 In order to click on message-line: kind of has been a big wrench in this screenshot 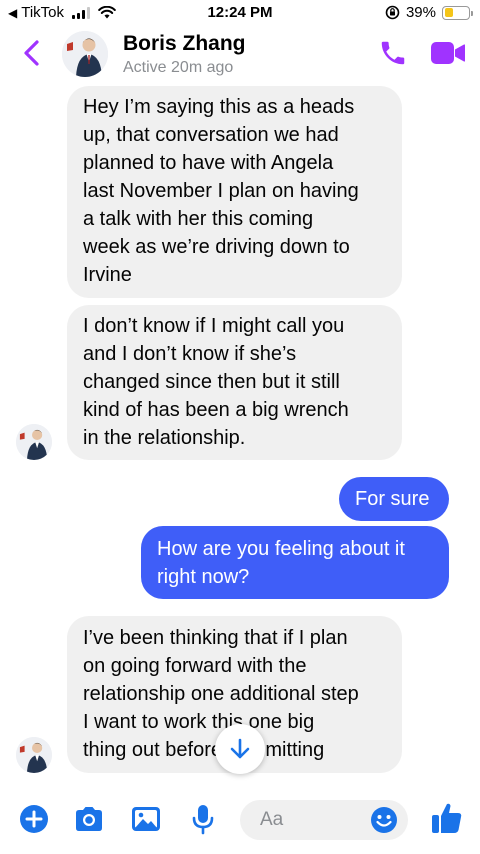, I will do `click(216, 410)`.